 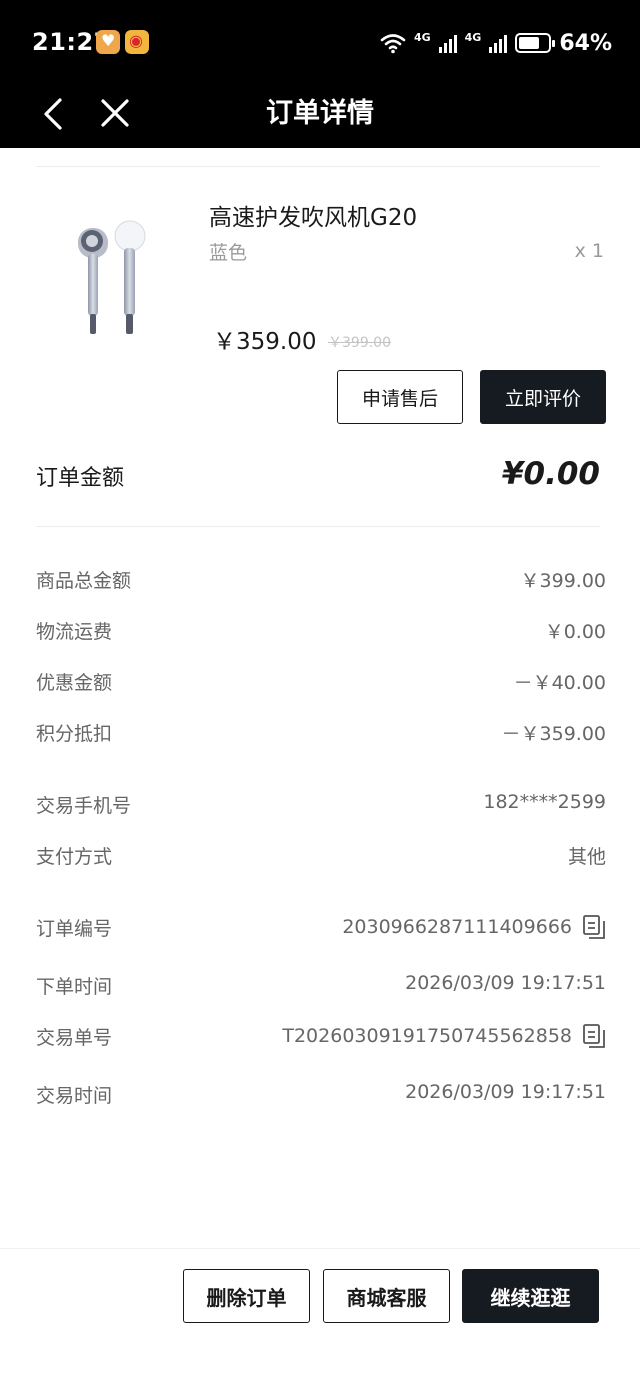 I want to click on weibo-notification-icon, so click(x=137, y=42).